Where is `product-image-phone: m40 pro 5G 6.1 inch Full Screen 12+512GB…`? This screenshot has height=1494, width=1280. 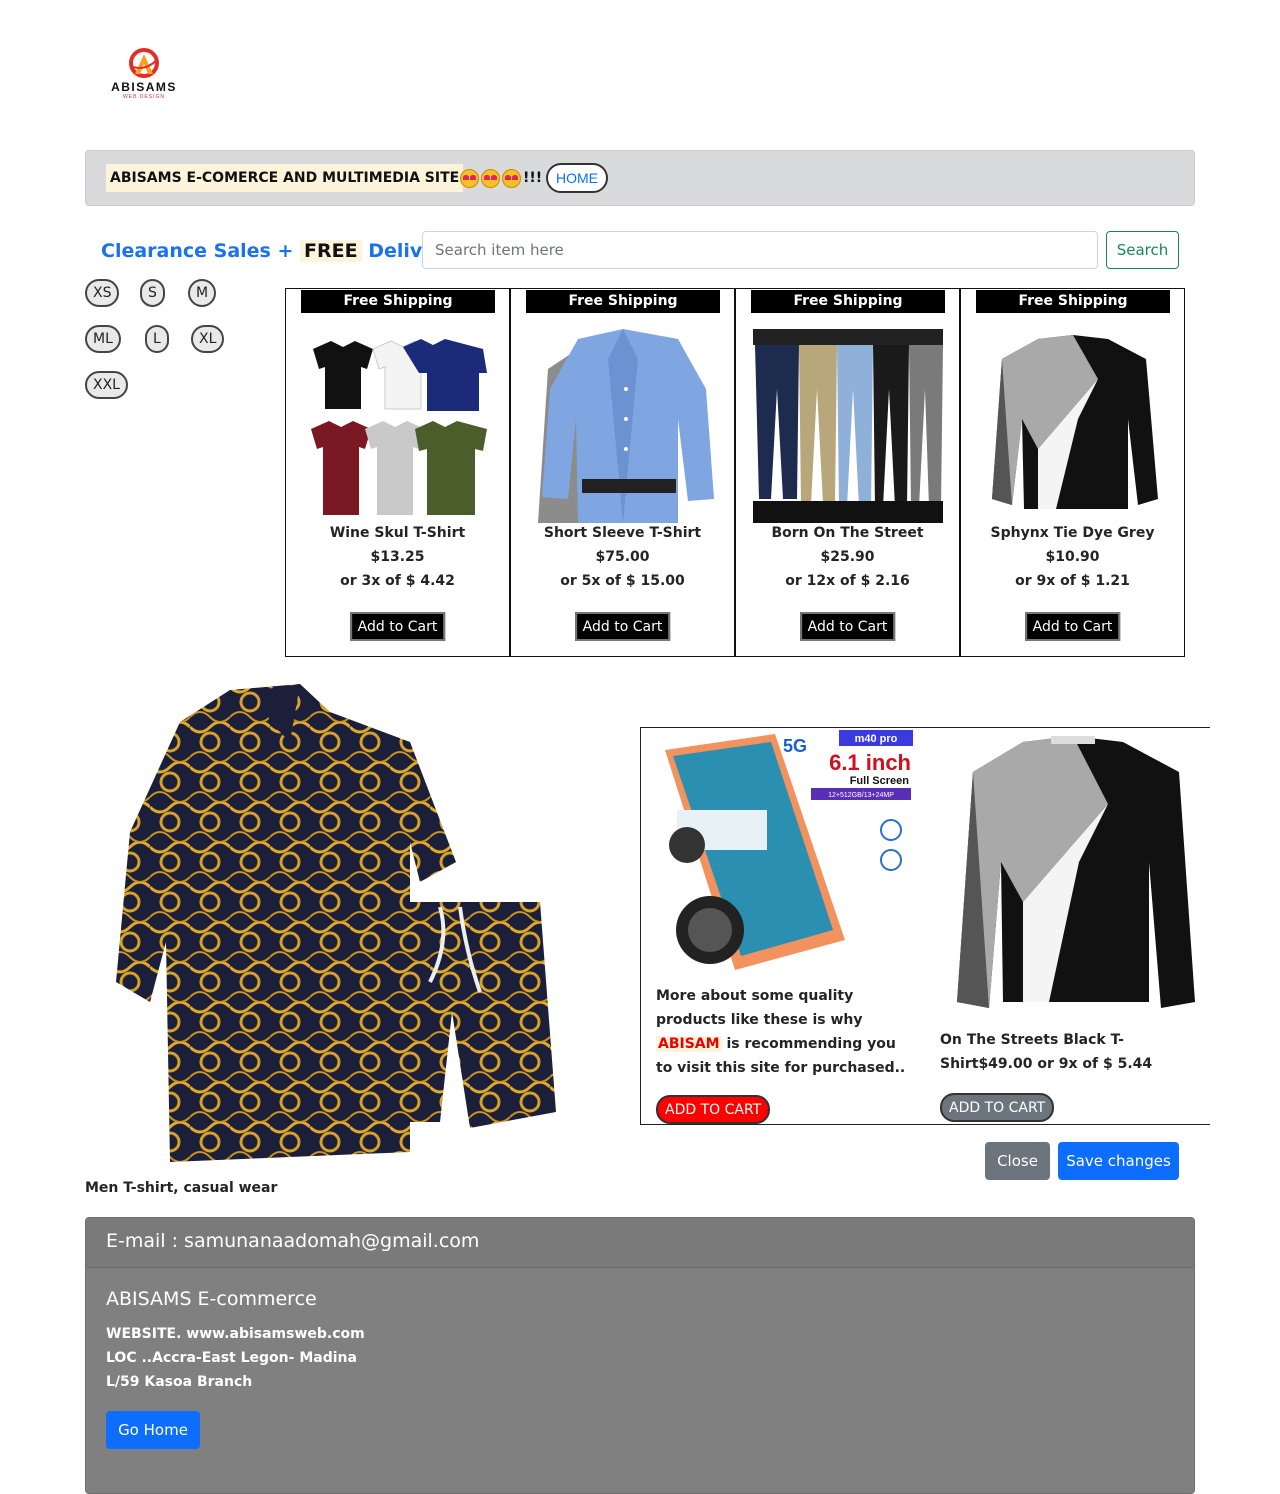 product-image-phone: m40 pro 5G 6.1 inch Full Screen 12+512GB… is located at coordinates (784, 856).